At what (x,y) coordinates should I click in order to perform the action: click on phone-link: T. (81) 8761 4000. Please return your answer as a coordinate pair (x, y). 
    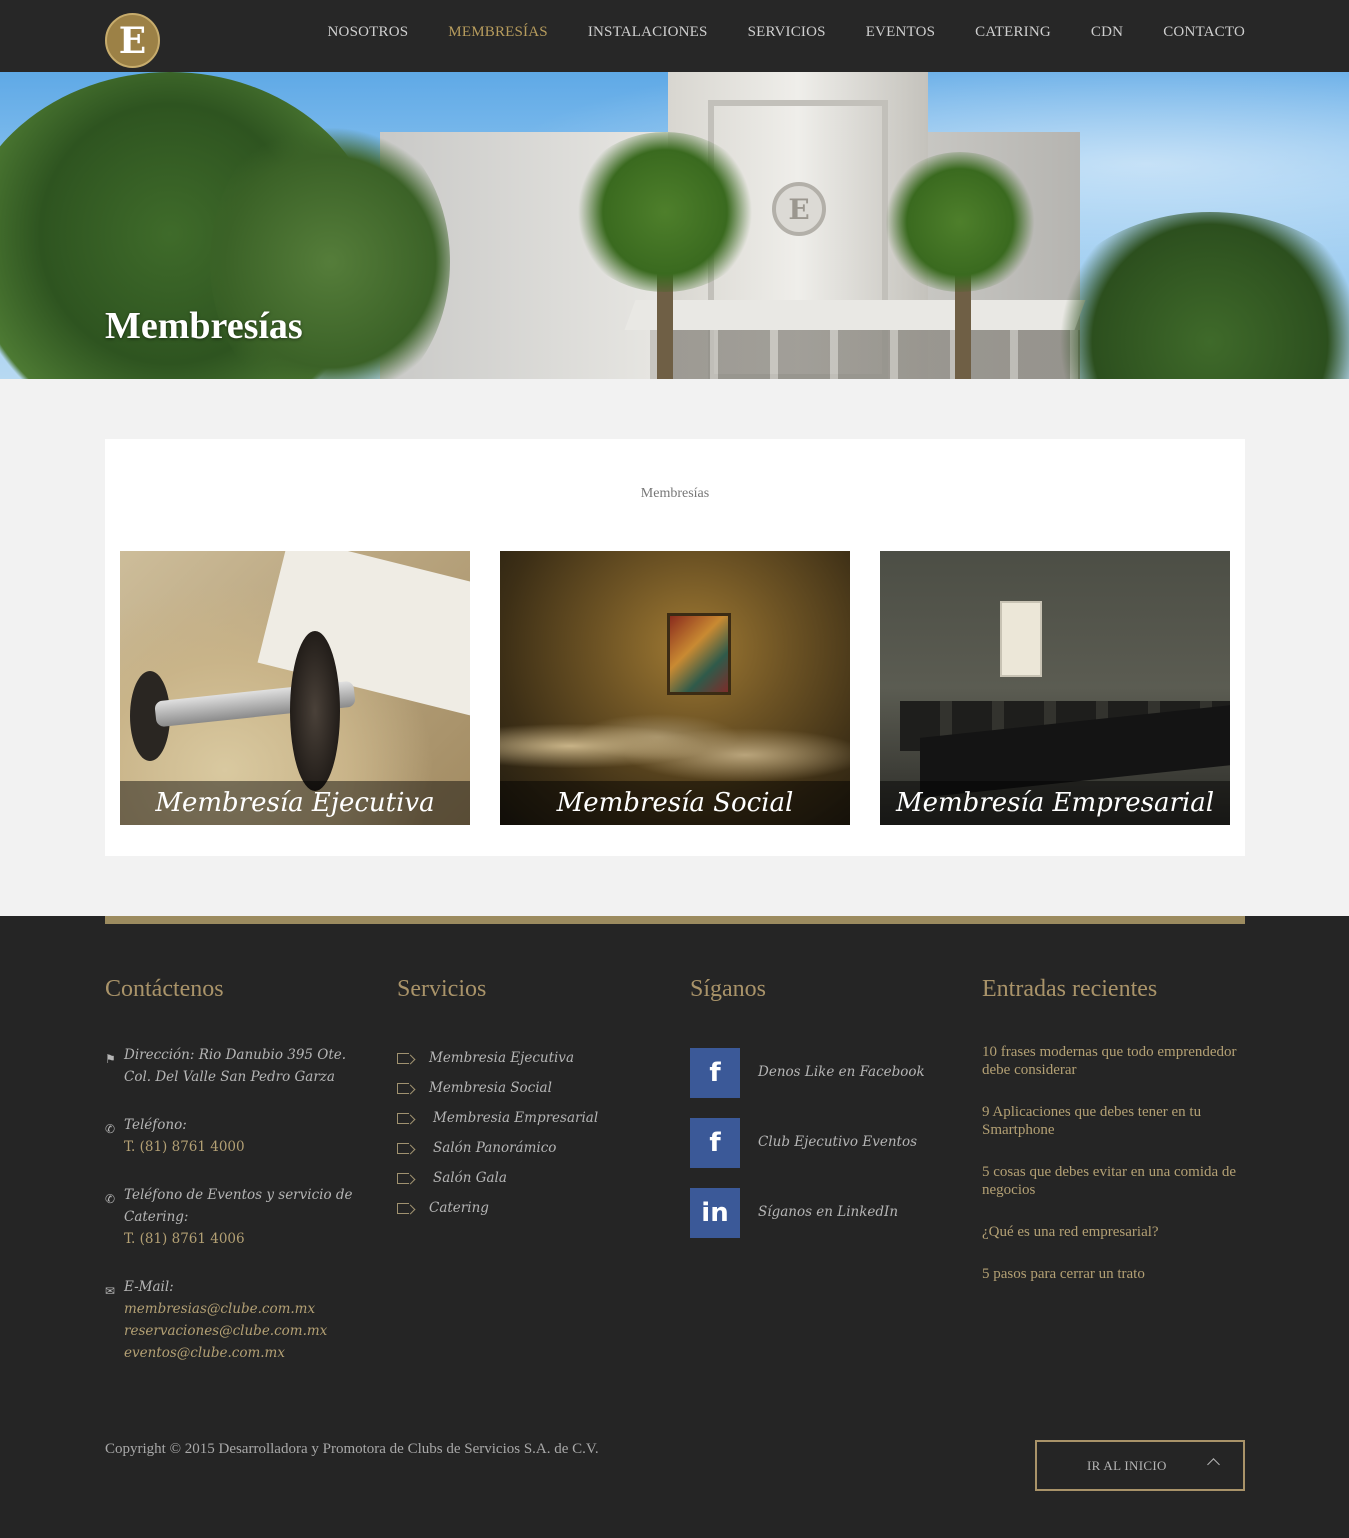
    Looking at the image, I should click on (236, 1147).